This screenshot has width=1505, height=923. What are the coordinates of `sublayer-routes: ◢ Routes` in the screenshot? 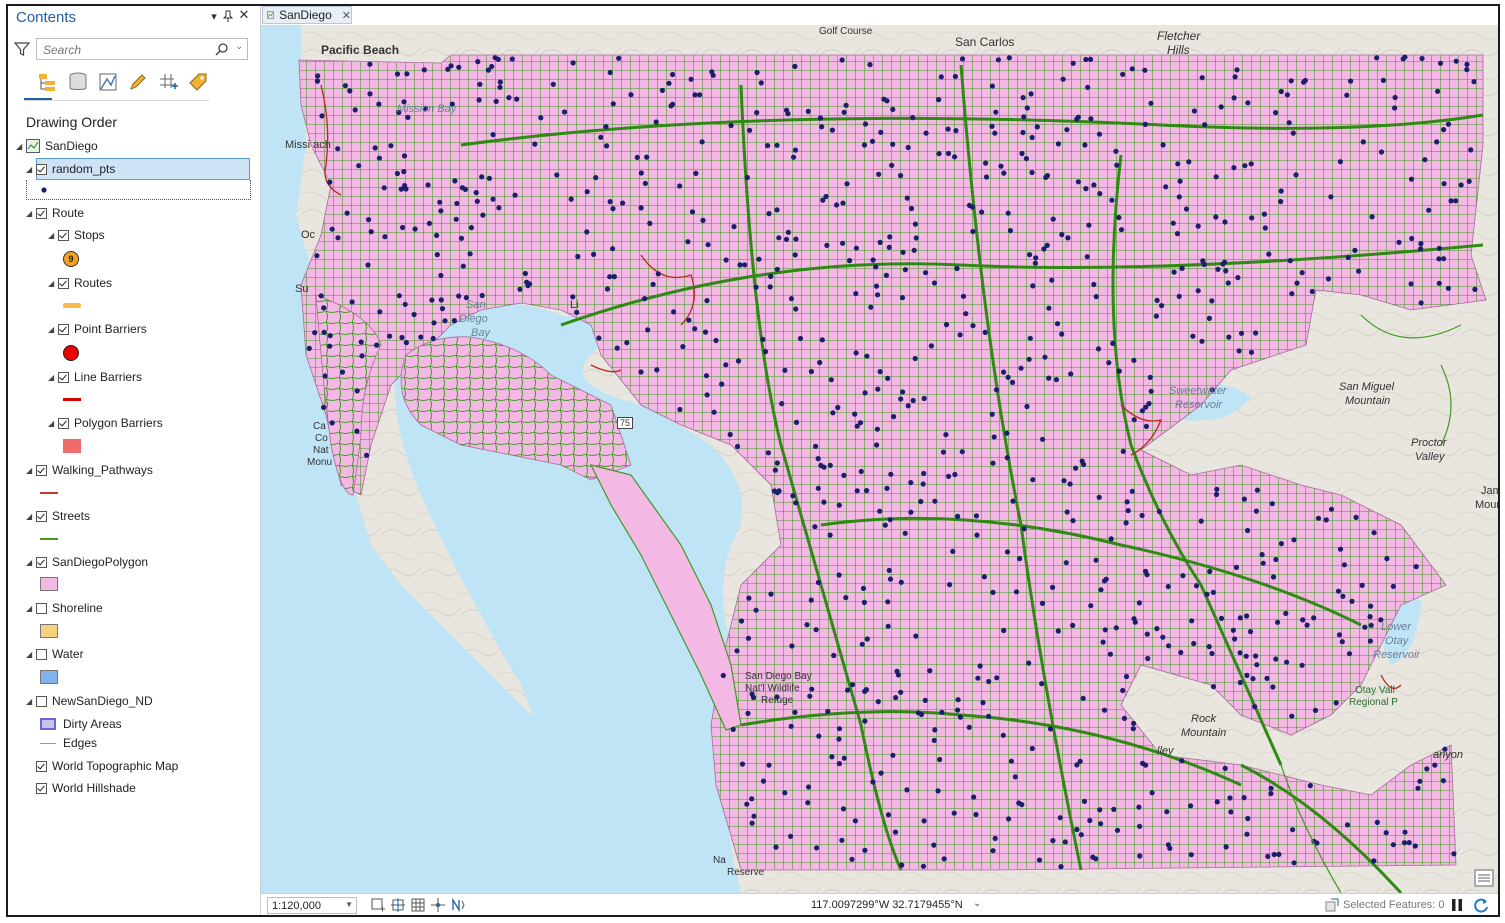 It's located at (80, 283).